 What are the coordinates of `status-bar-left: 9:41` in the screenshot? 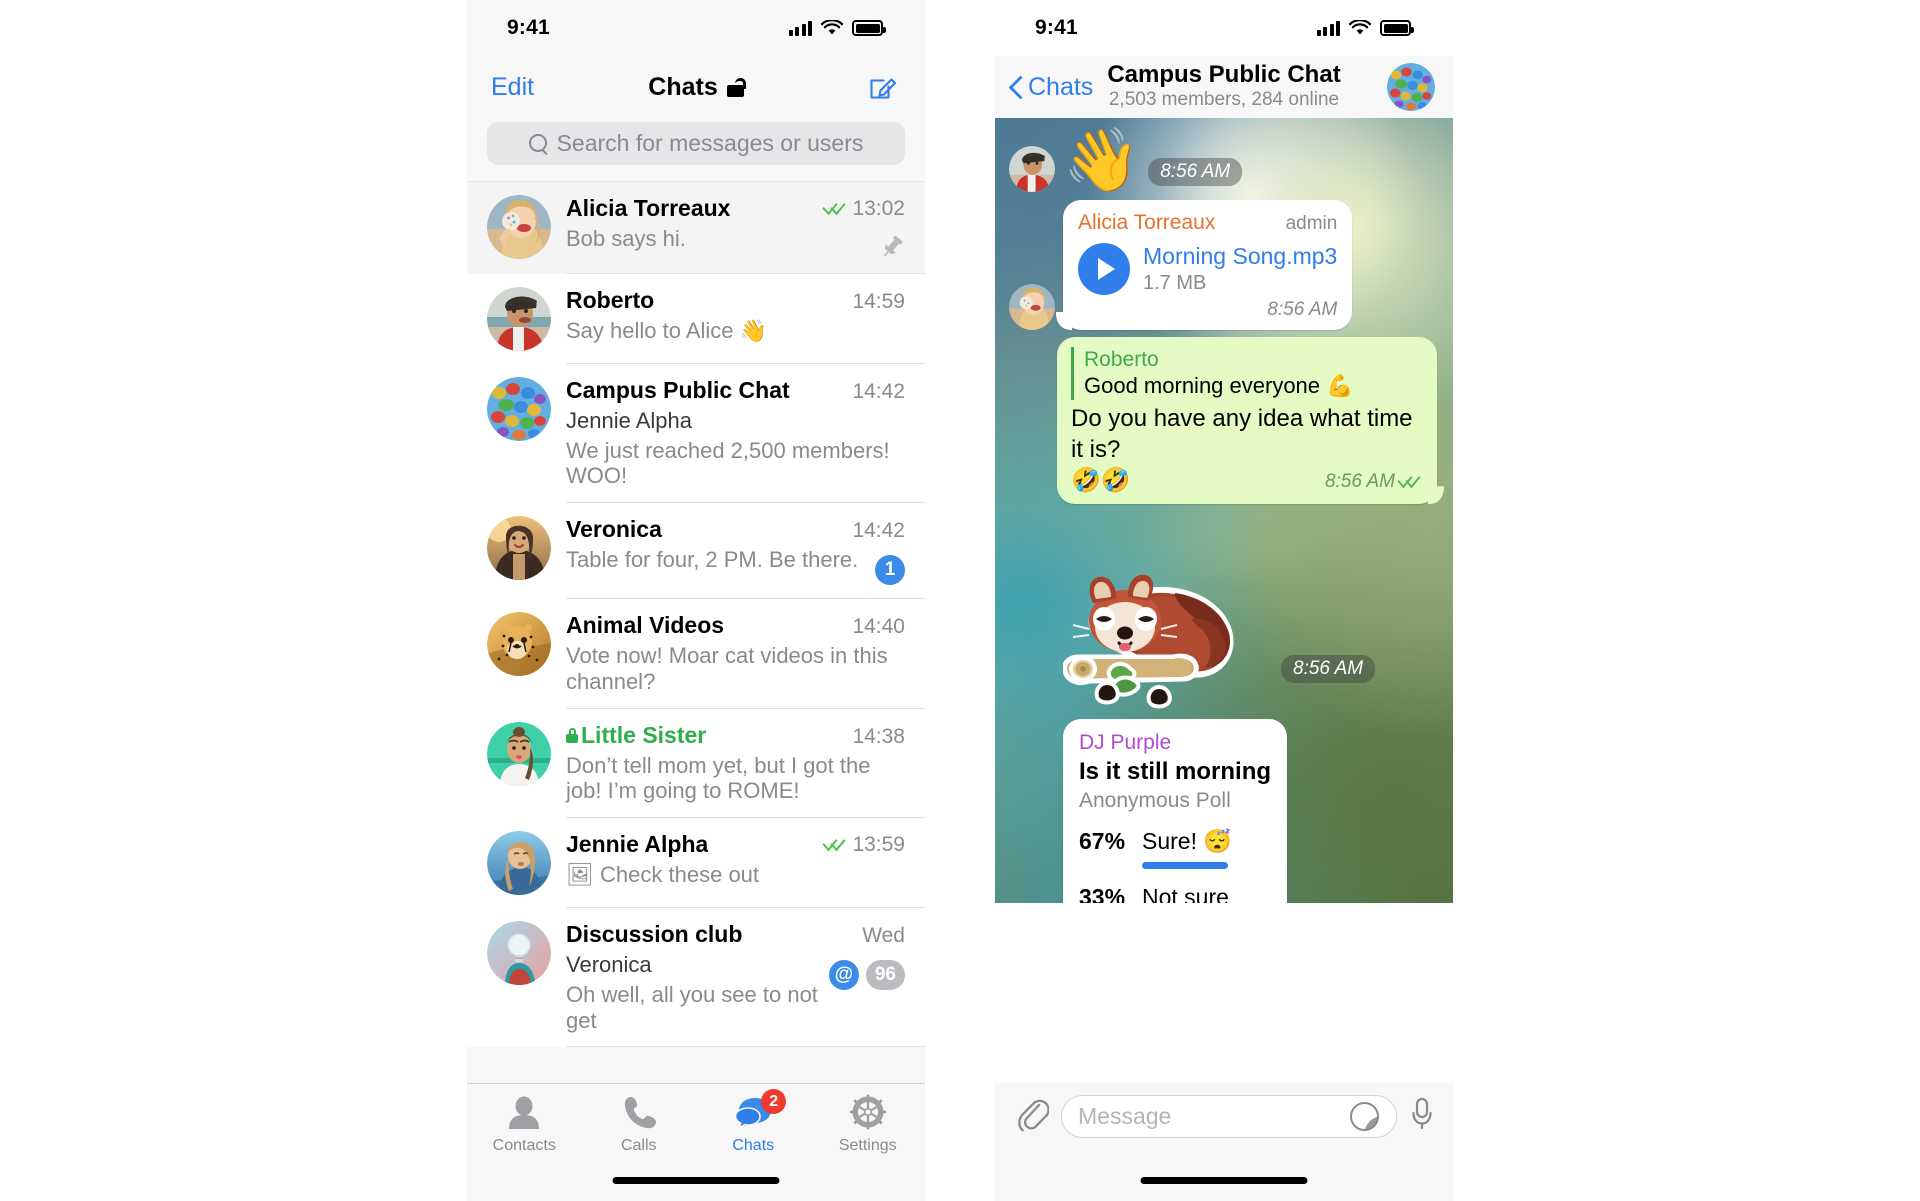 It's located at (696, 28).